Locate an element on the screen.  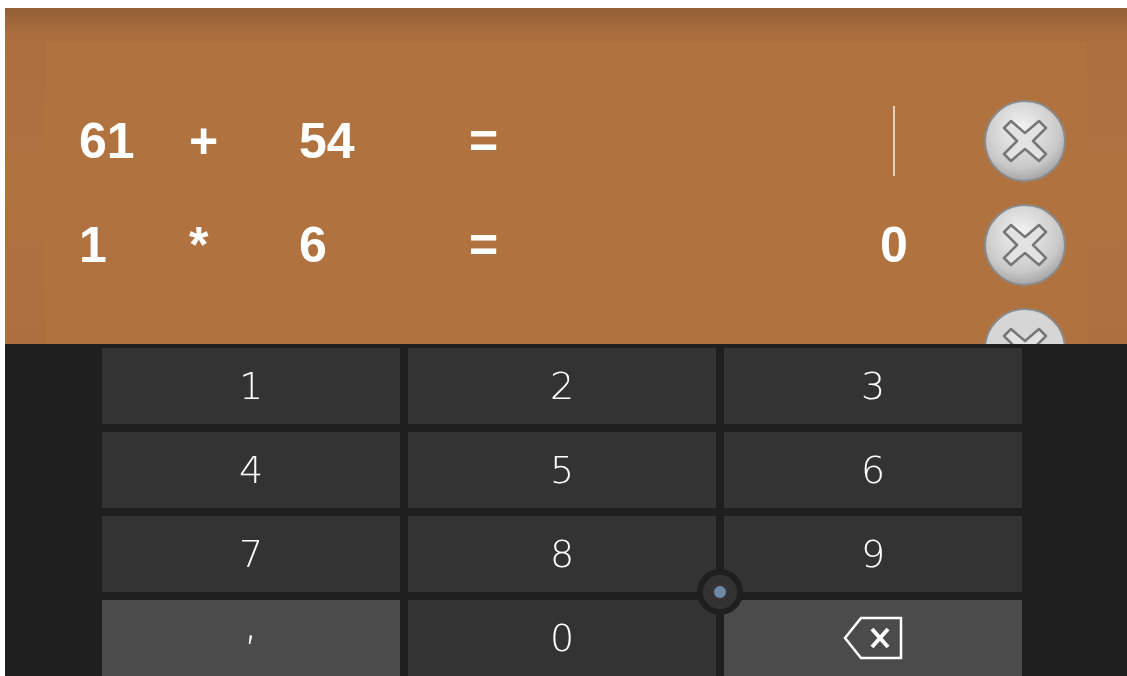
number-key: 6 is located at coordinates (873, 470).